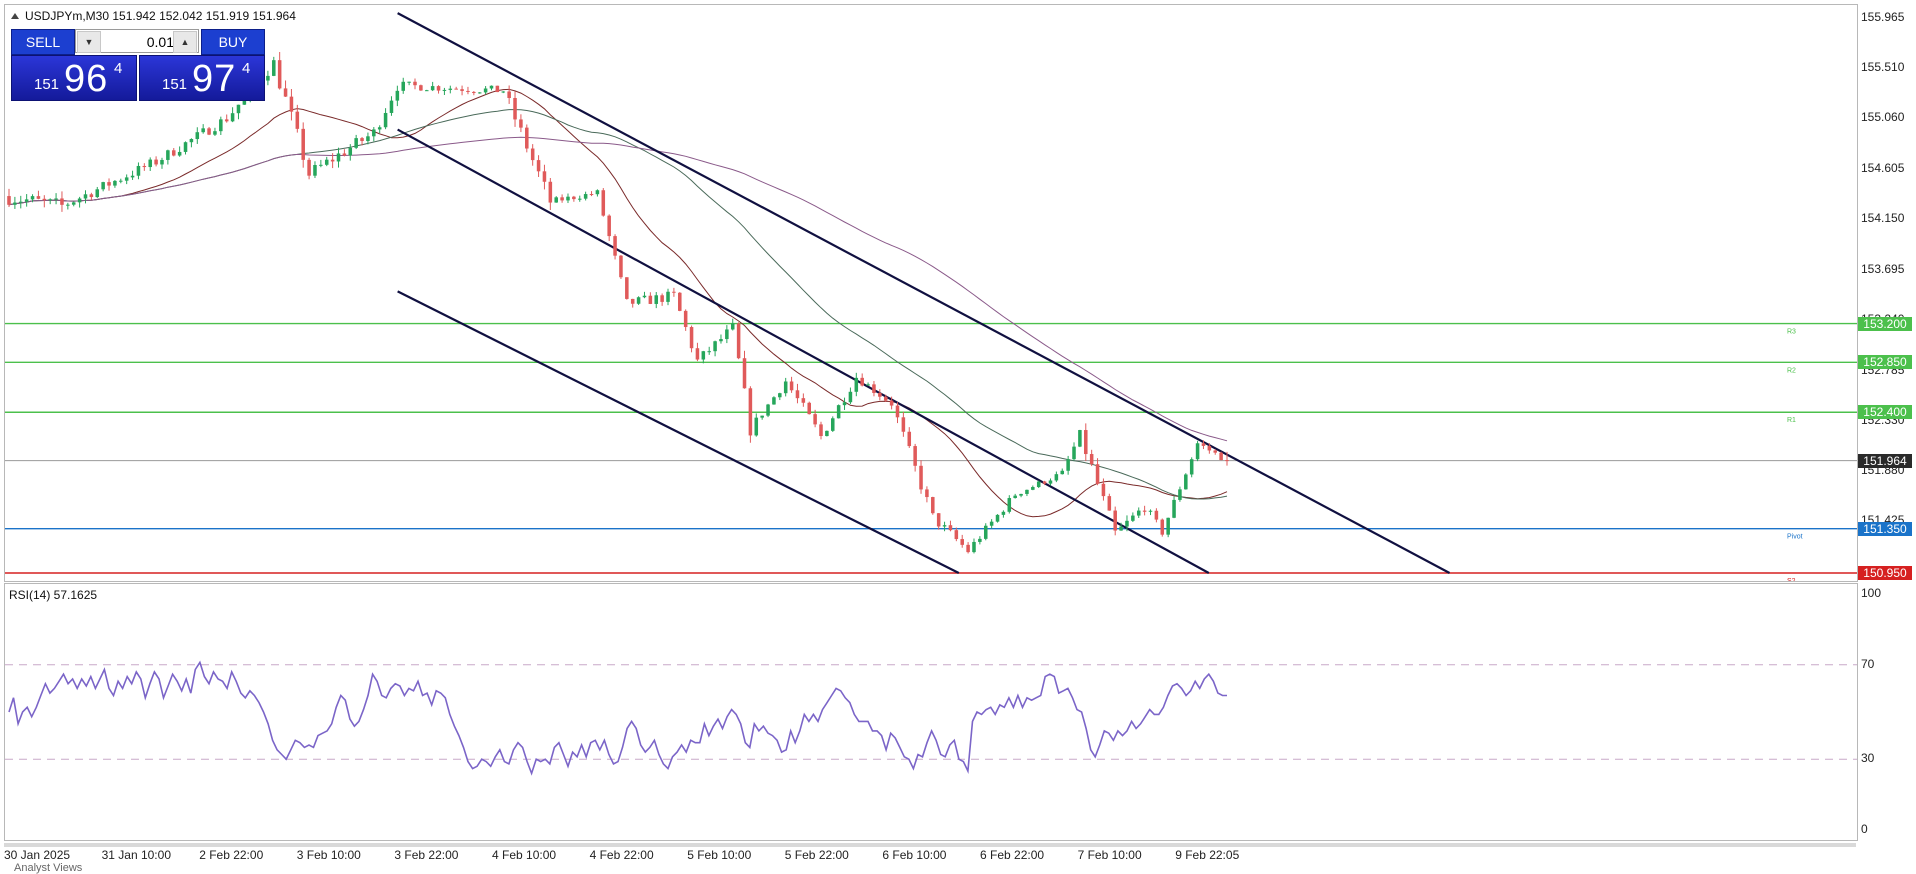  I want to click on time-tick-label: 5 Feb 10:00, so click(719, 855).